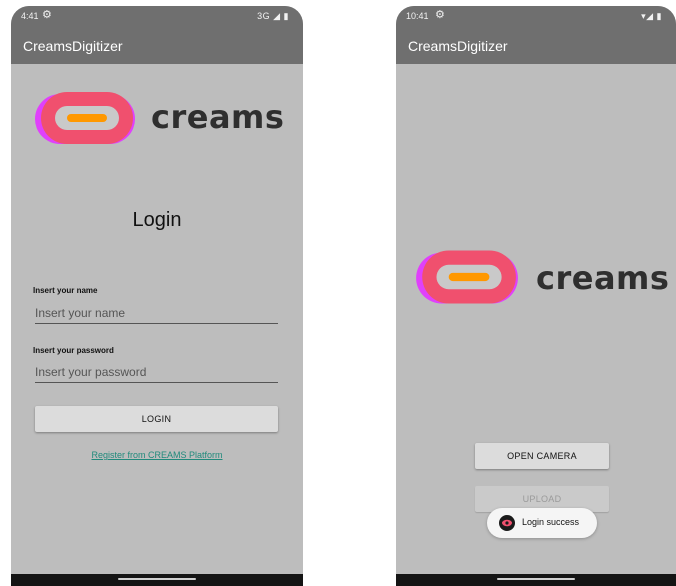 The image size is (676, 586). Describe the element at coordinates (156, 313) in the screenshot. I see `name-input` at that location.